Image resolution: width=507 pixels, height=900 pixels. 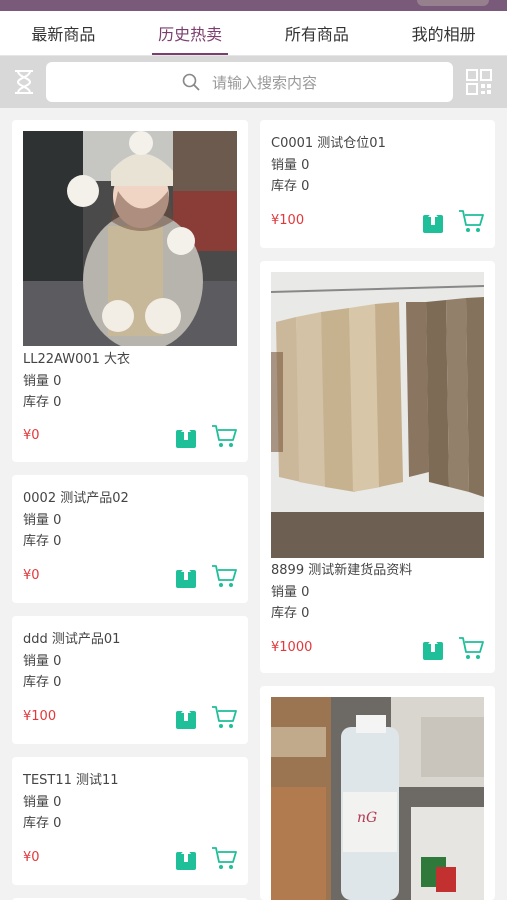 I want to click on tab-my-album: 我的相册, so click(x=443, y=33).